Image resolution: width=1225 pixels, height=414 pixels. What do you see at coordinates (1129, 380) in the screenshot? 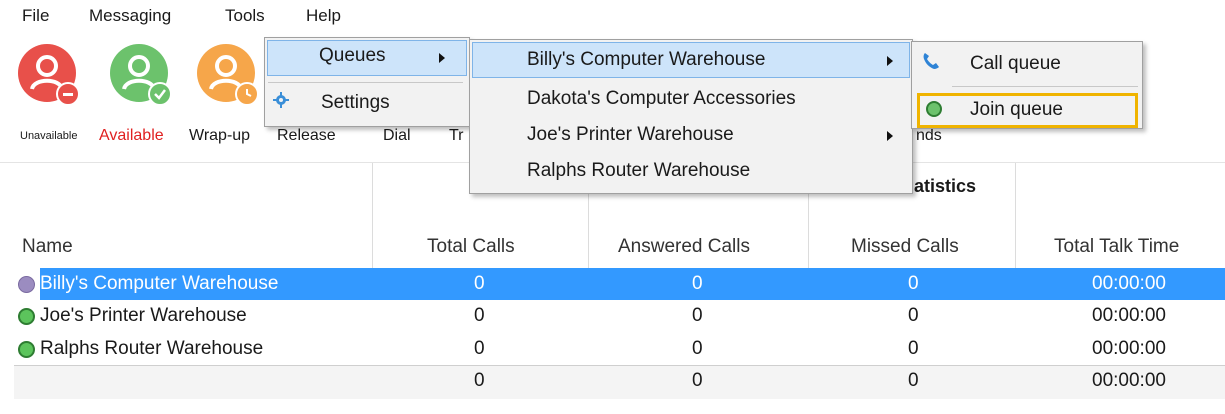
I see `totals-talk-time: 00:00:00` at bounding box center [1129, 380].